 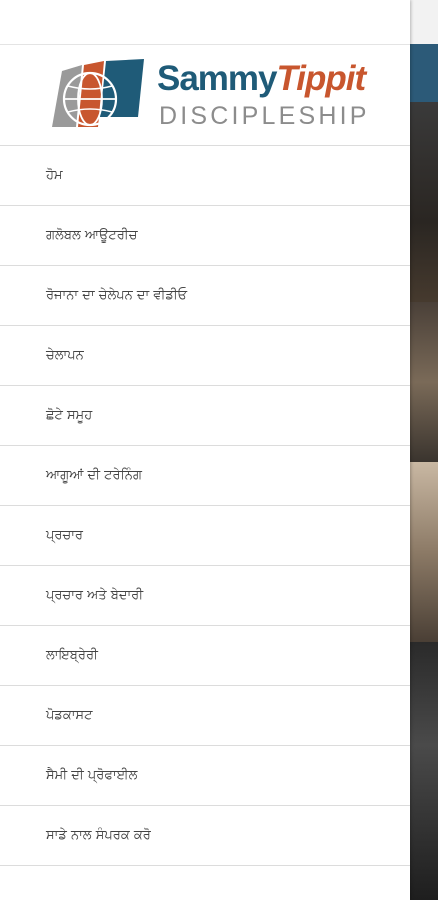 I want to click on menu-item-label: ਆਗੂਆਂ ਦੀ ਟਰੇਨਿੰਗ, so click(x=94, y=475).